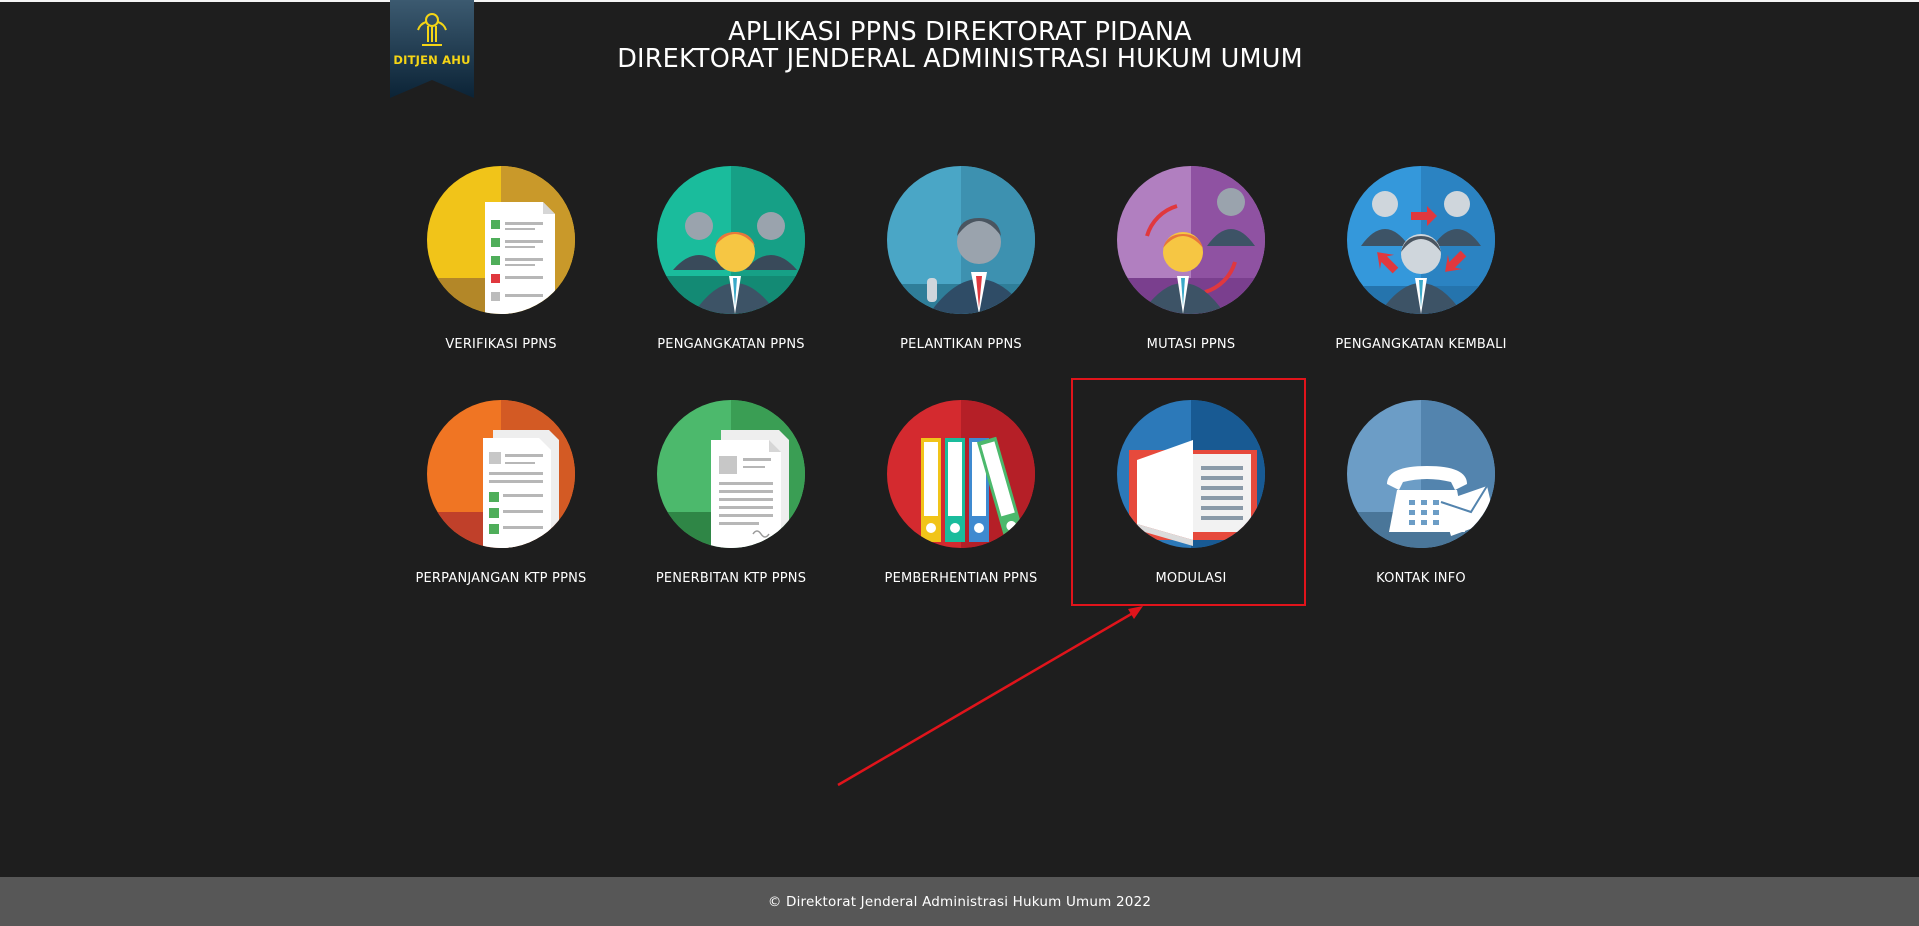 Image resolution: width=1919 pixels, height=926 pixels. What do you see at coordinates (961, 344) in the screenshot?
I see `menu-label: PELANTIKAN PPNS` at bounding box center [961, 344].